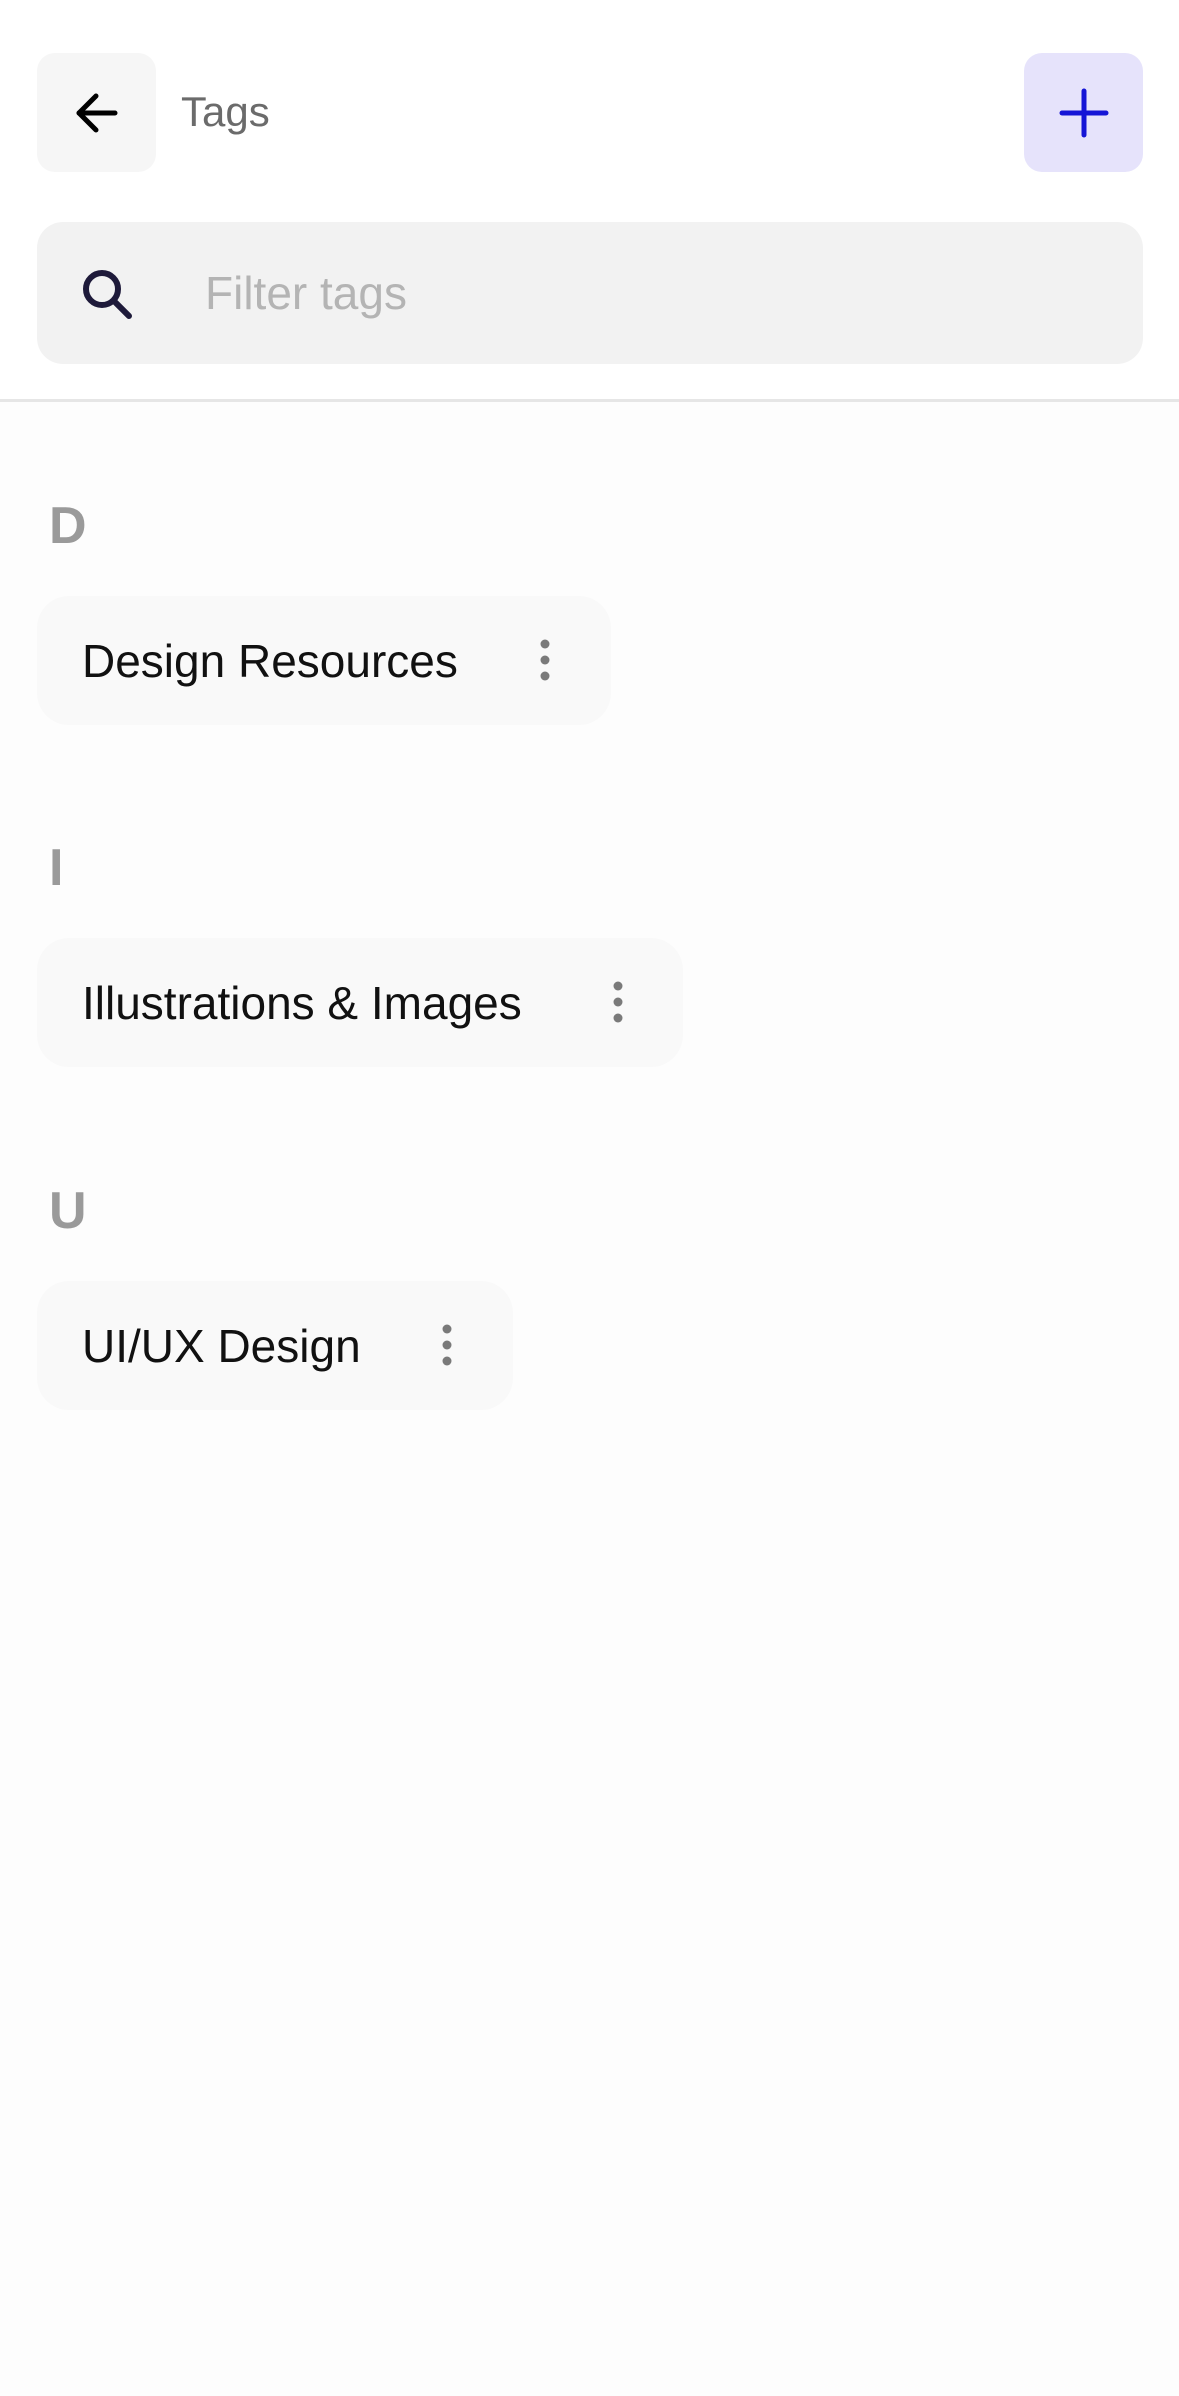  I want to click on tag-label: Illustrations & Images, so click(302, 1002).